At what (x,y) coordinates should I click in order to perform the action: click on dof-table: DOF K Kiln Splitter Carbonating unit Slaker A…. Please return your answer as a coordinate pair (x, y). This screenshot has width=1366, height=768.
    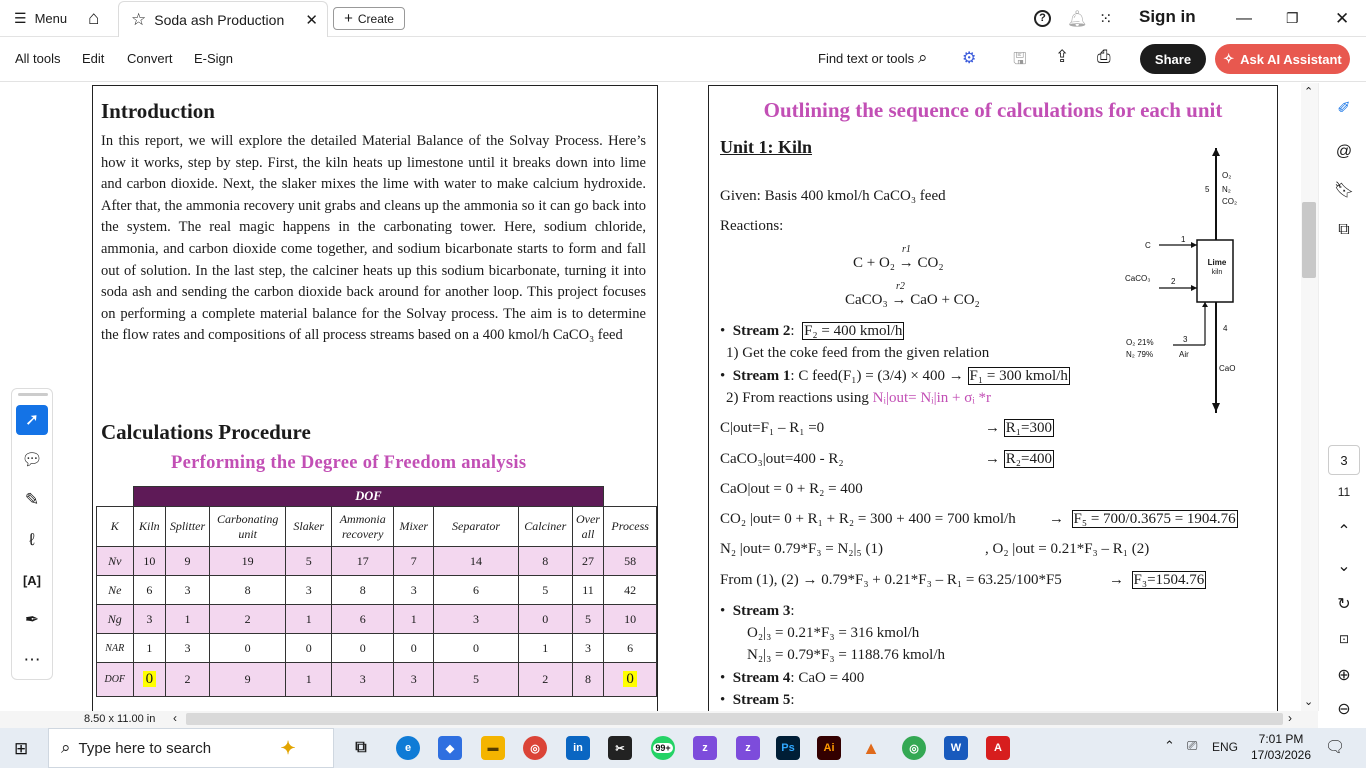
    Looking at the image, I should click on (376, 591).